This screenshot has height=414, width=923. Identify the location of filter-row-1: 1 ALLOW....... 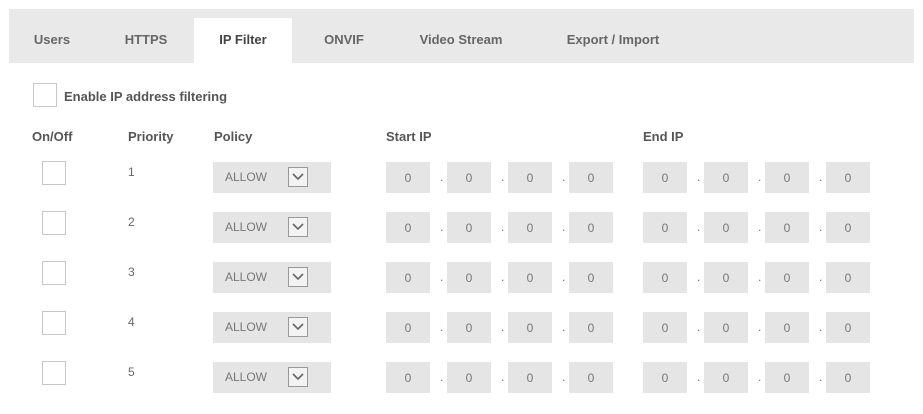
(461, 186).